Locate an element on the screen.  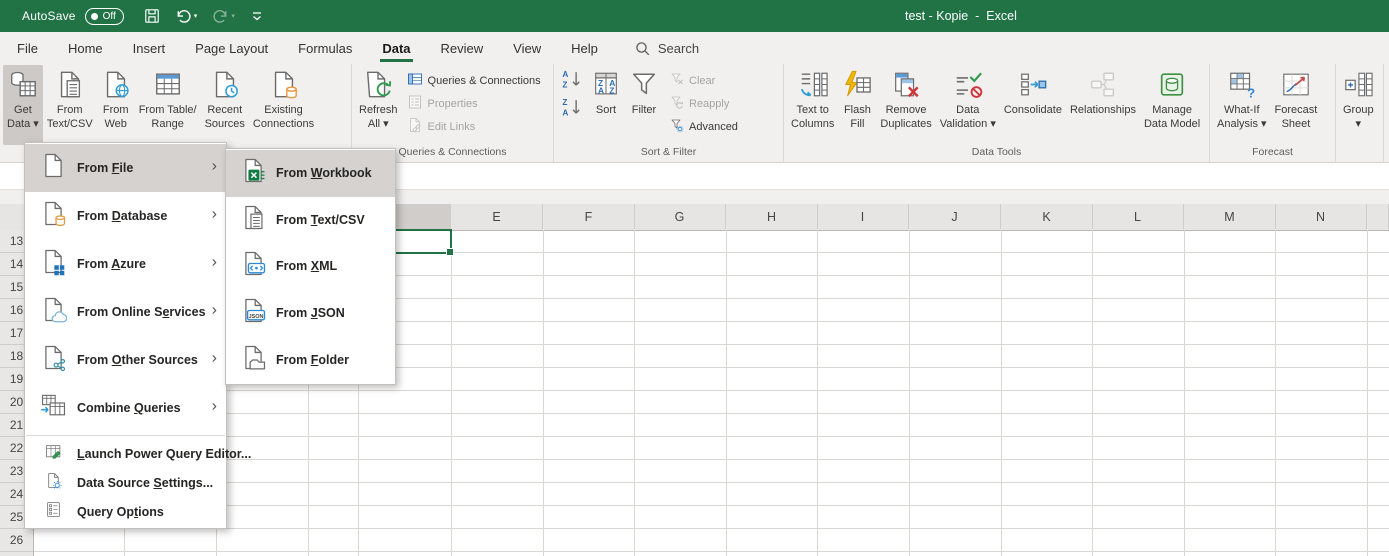
group-label is located at coordinates (1359, 153).